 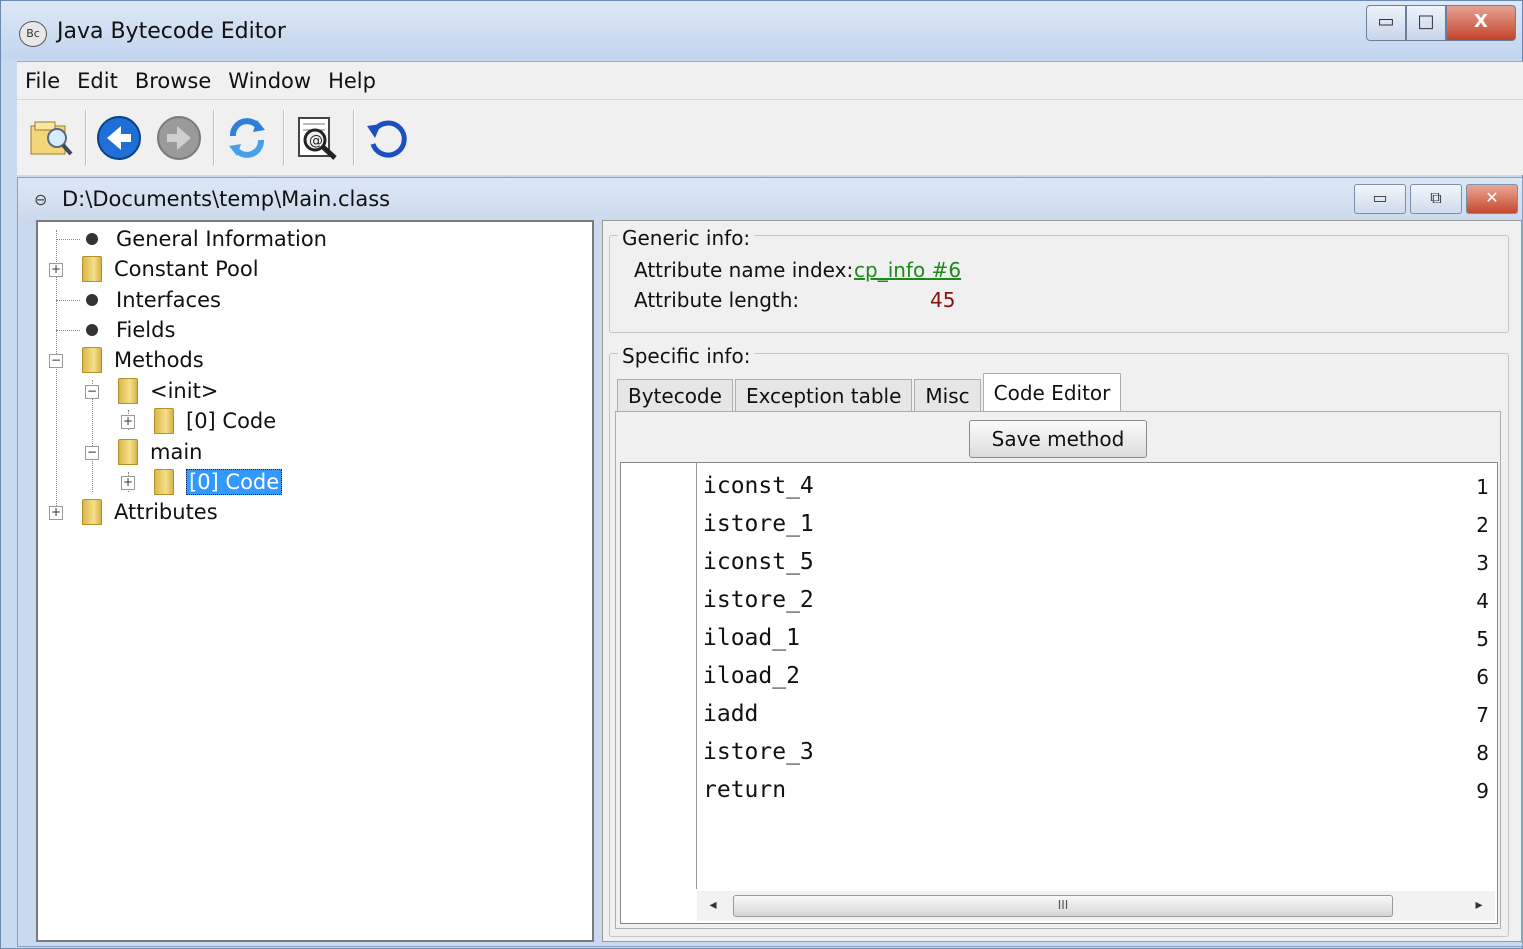 What do you see at coordinates (1380, 199) in the screenshot?
I see `document-minimize-button: ▭` at bounding box center [1380, 199].